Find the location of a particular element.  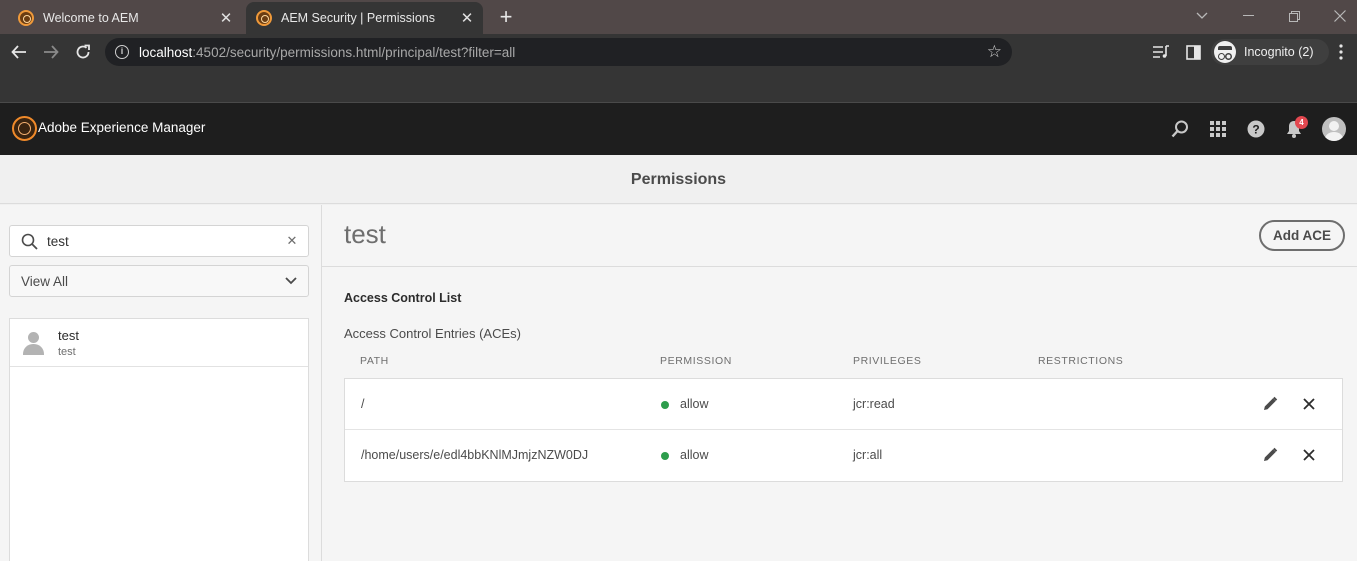

column-header-path: PATH is located at coordinates (374, 361).